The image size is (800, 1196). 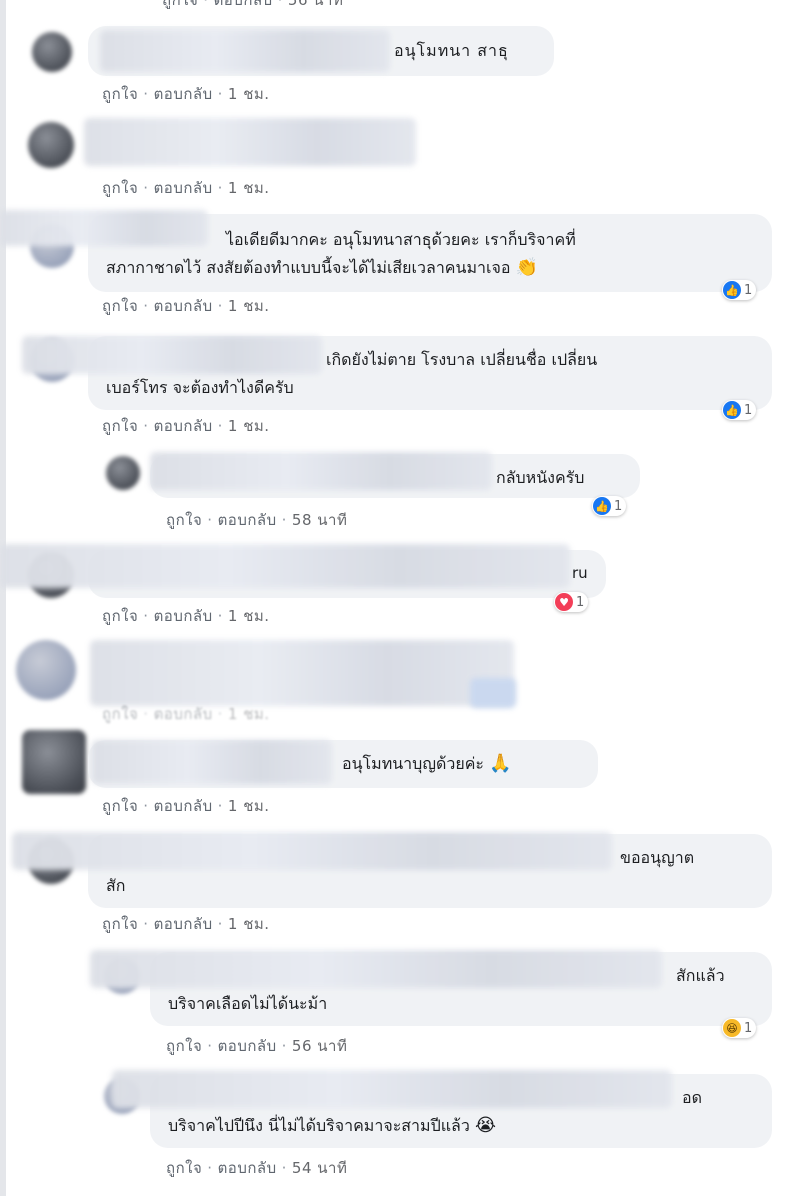 What do you see at coordinates (493, 693) in the screenshot?
I see `reaction-blurred` at bounding box center [493, 693].